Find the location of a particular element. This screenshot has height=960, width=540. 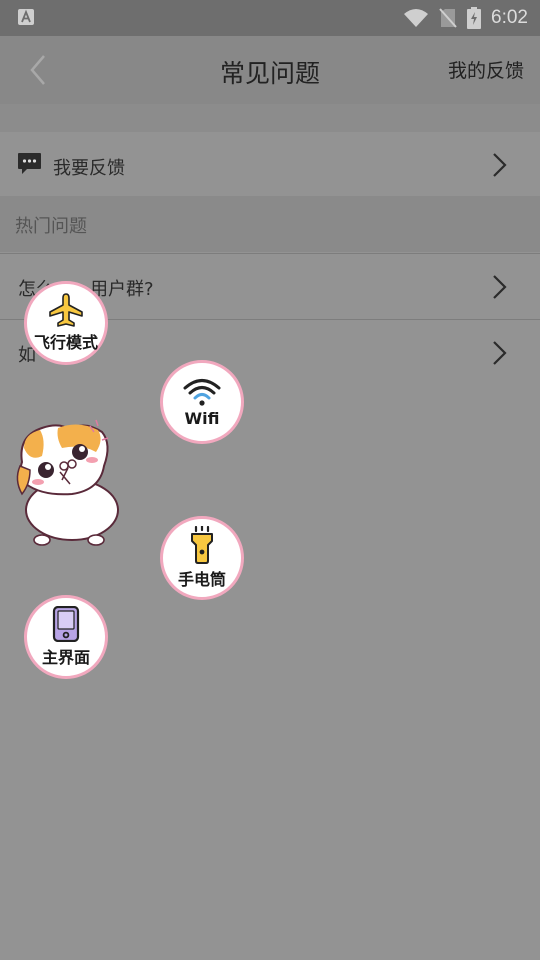

airplane-icon is located at coordinates (66, 310).